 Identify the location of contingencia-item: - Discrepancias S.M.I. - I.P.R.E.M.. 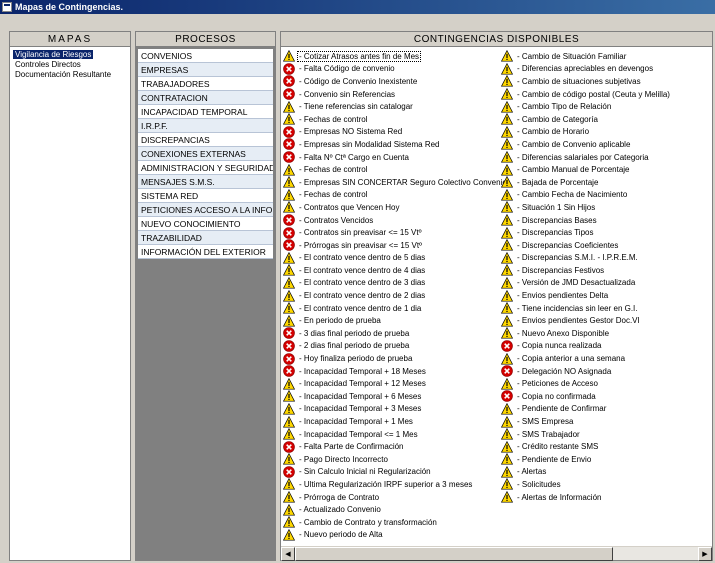
(606, 258).